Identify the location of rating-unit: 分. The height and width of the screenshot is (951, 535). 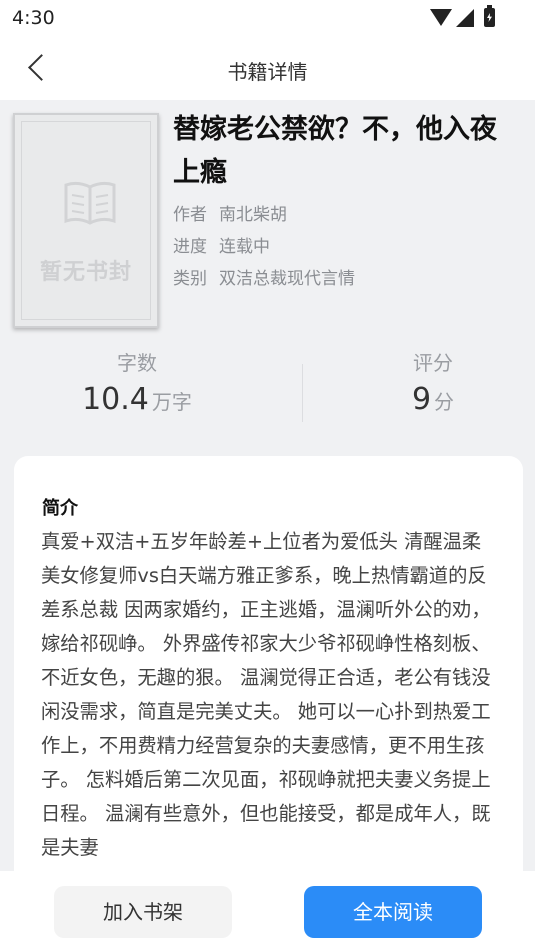
(444, 402).